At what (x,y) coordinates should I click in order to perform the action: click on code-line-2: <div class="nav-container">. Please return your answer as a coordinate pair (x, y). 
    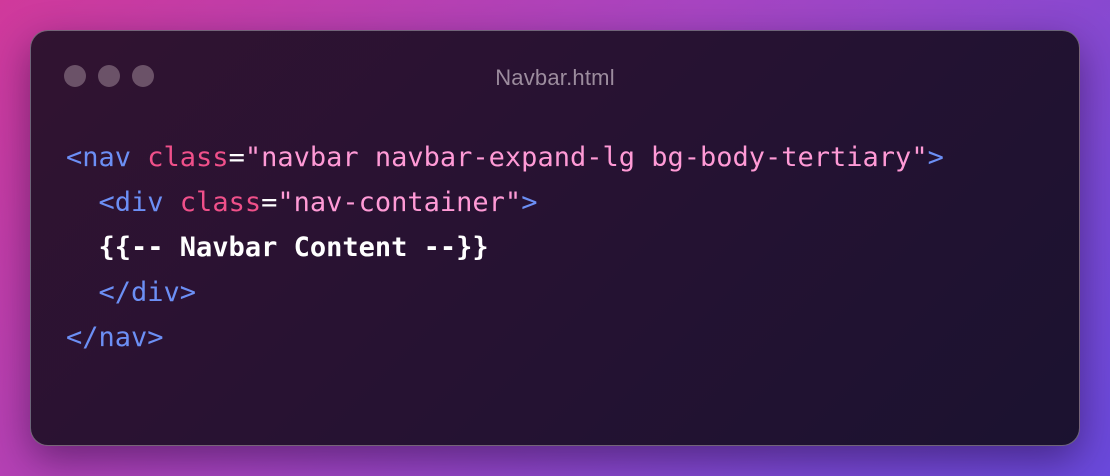
    Looking at the image, I should click on (505, 202).